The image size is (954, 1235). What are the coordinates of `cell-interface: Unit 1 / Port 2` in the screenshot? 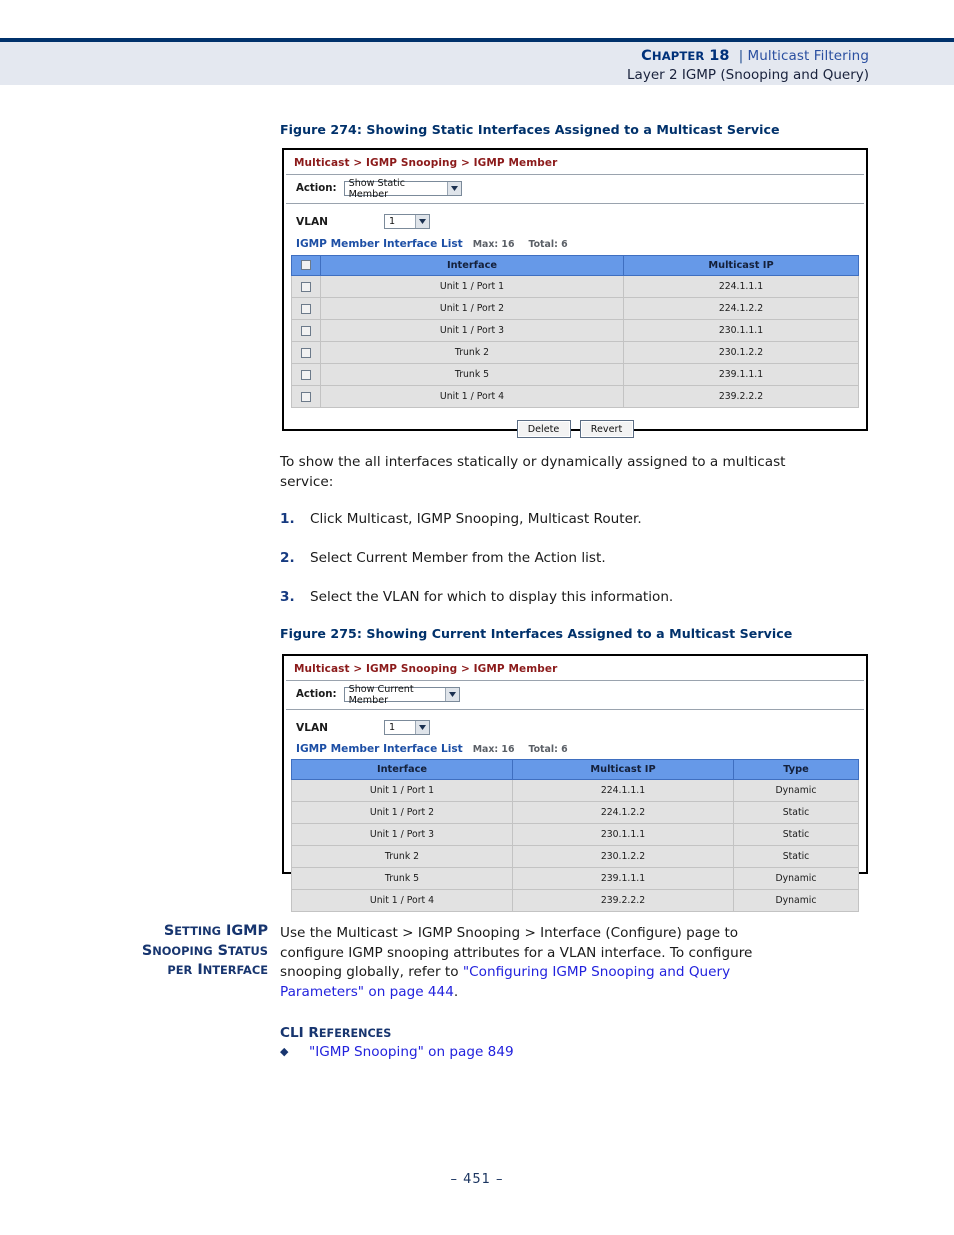 It's located at (472, 308).